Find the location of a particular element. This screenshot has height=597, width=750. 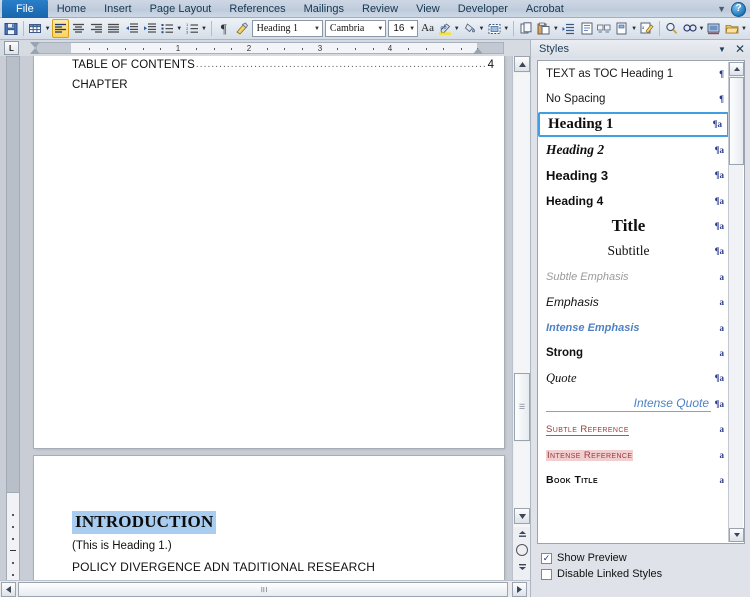

change-case-icon: Aa is located at coordinates (427, 28).